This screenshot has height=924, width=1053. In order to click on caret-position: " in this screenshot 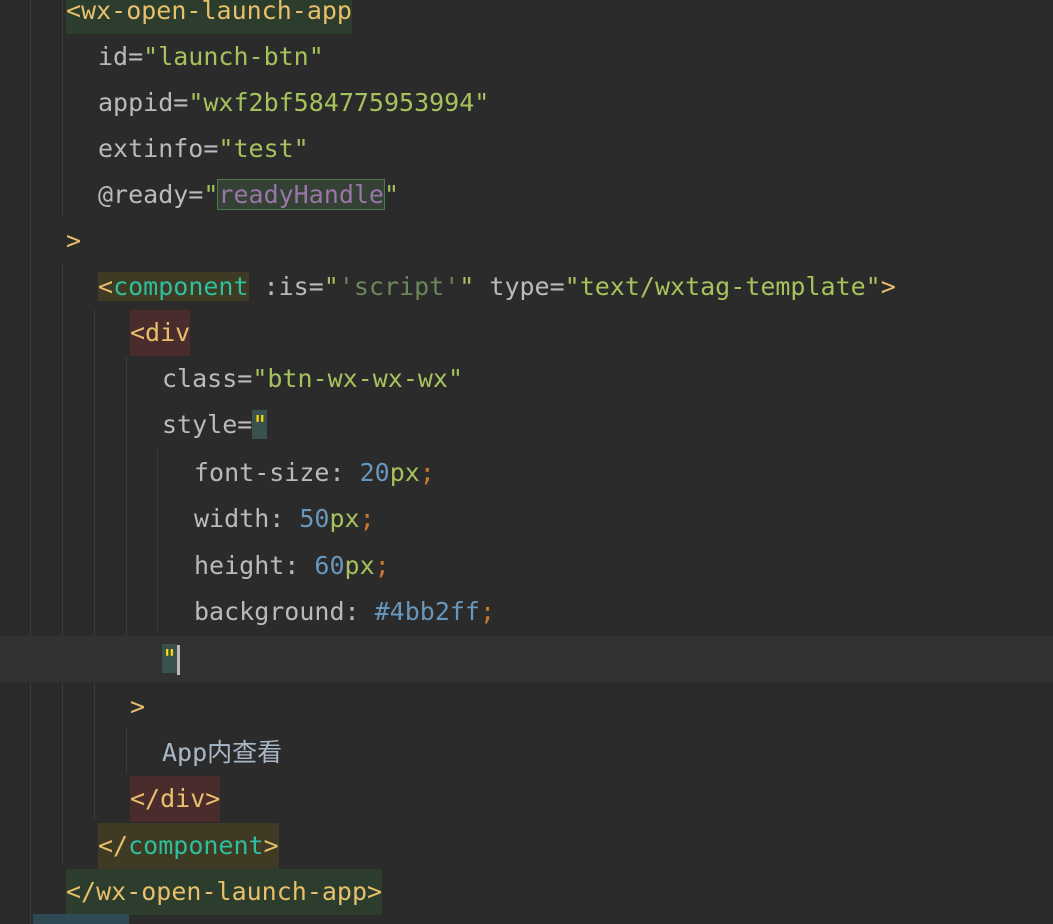, I will do `click(171, 659)`.